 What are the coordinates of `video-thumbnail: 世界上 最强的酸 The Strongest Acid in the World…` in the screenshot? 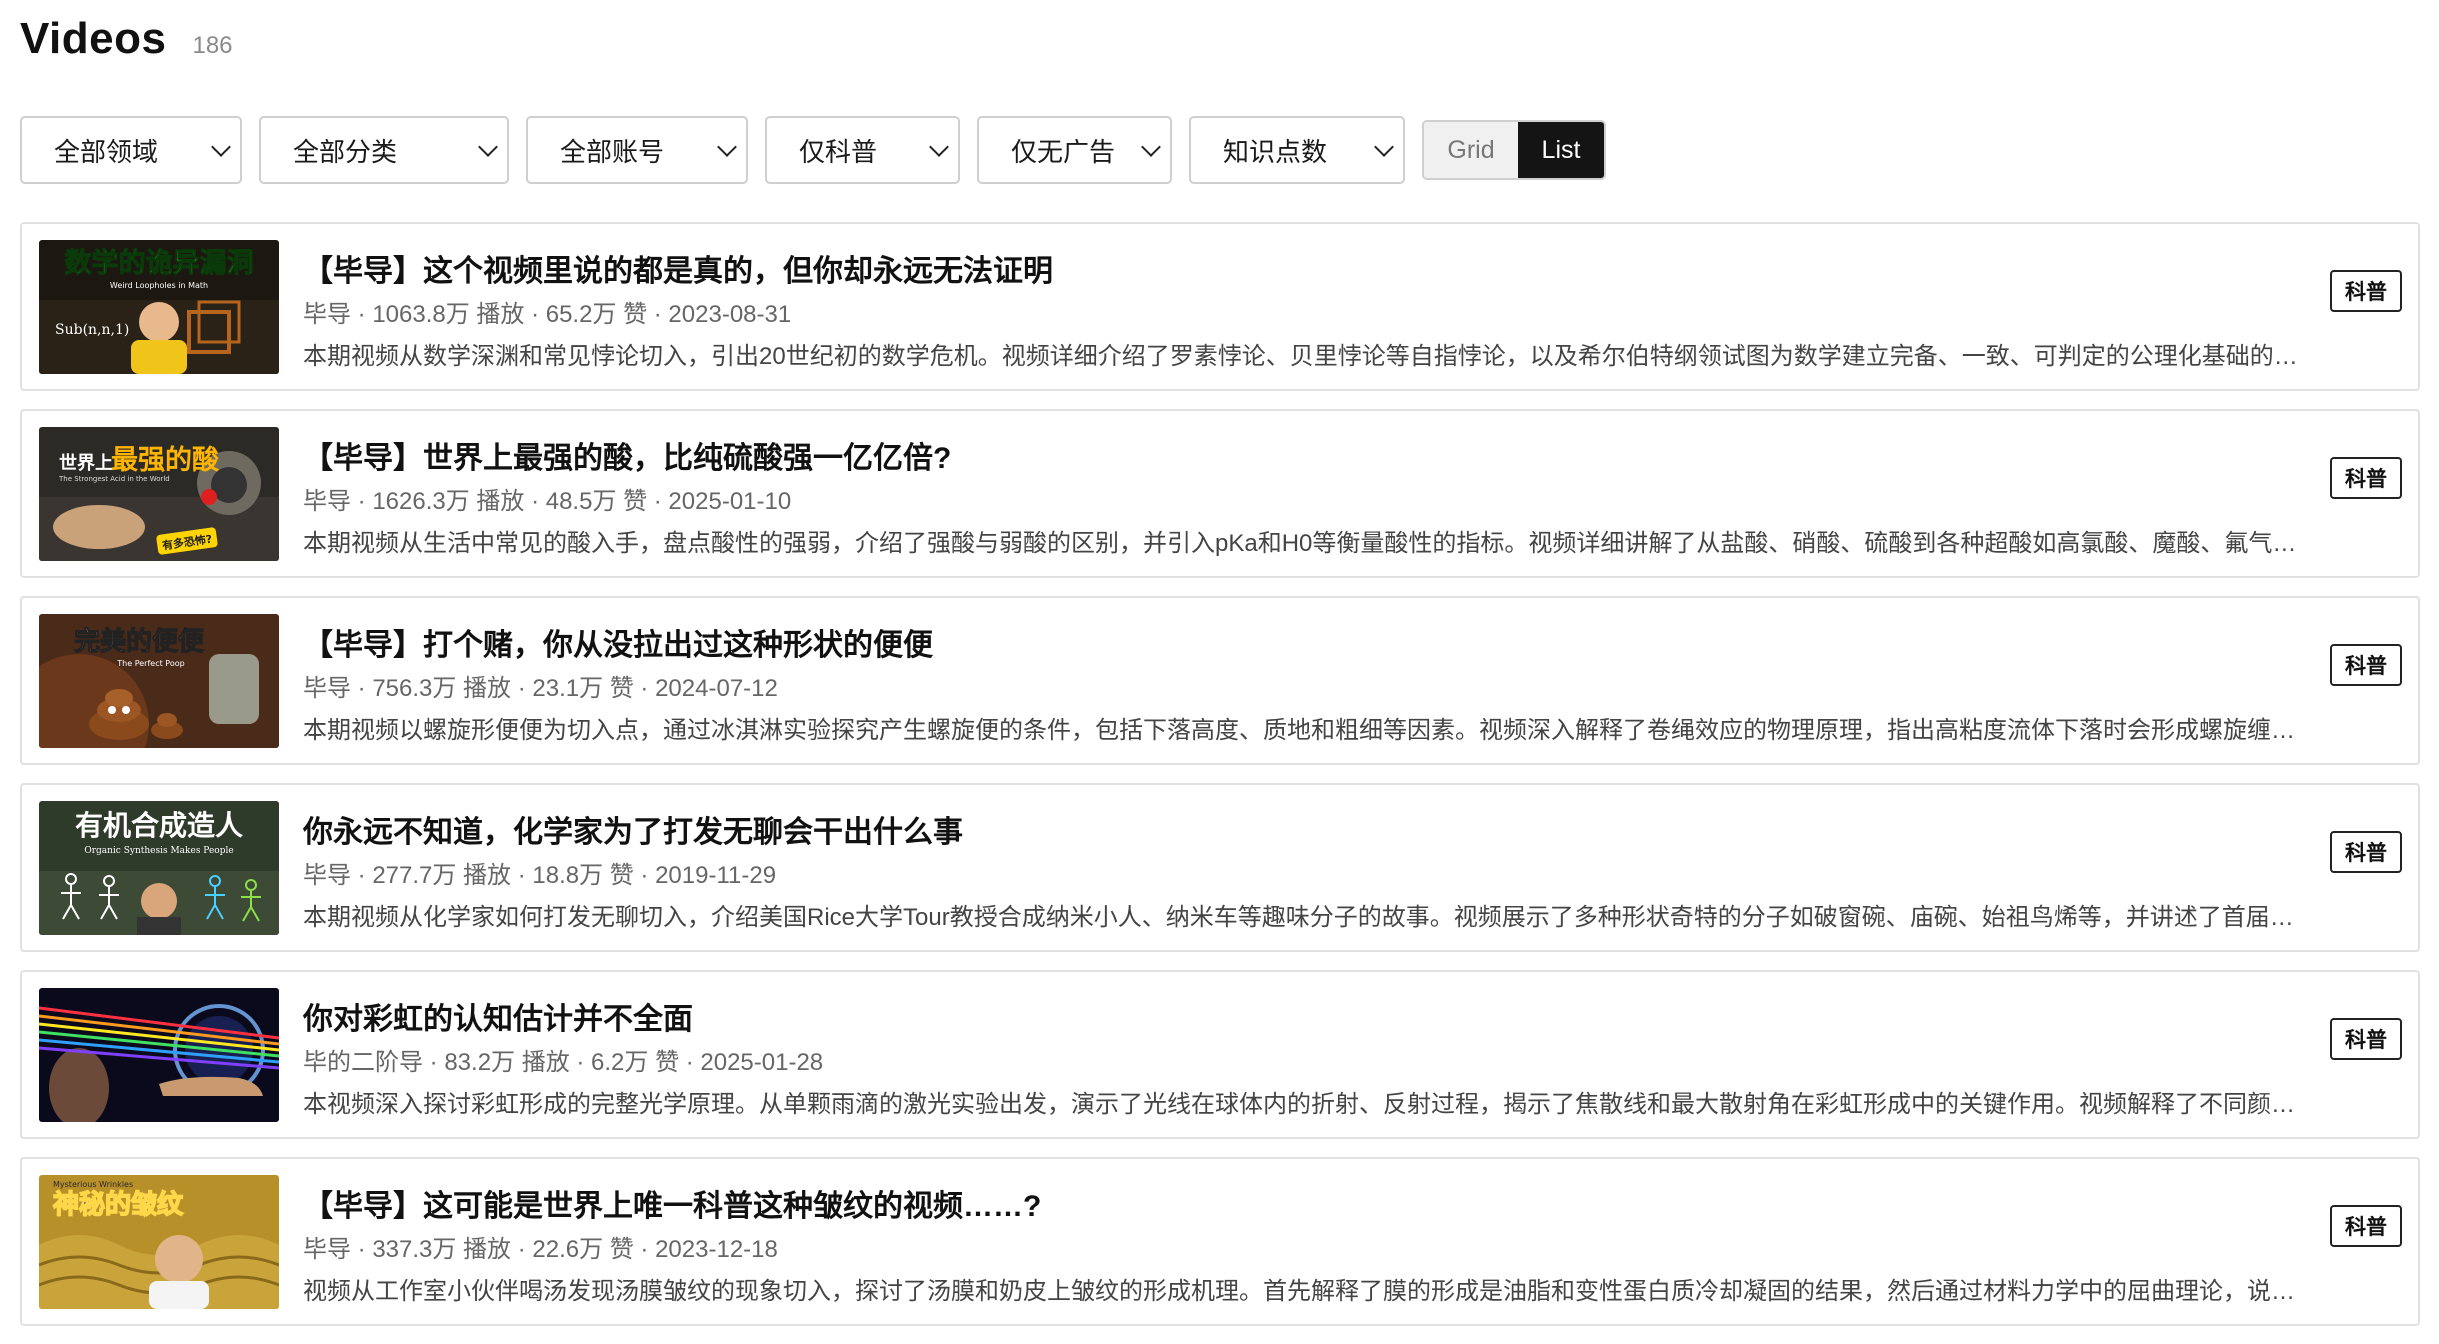 It's located at (159, 494).